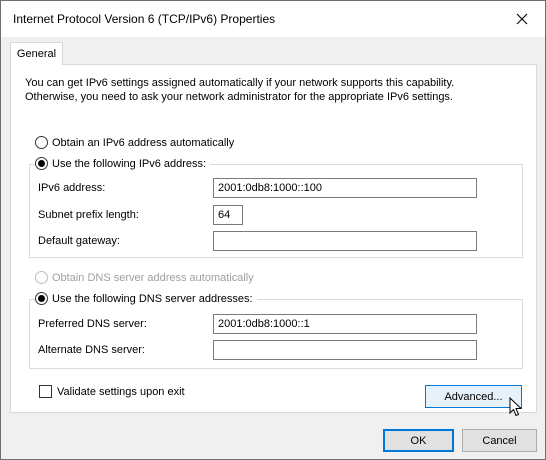 This screenshot has width=546, height=460. What do you see at coordinates (143, 142) in the screenshot?
I see `radio-obtain-ipv6-auto-label: Obtain an IPv6 address automatically` at bounding box center [143, 142].